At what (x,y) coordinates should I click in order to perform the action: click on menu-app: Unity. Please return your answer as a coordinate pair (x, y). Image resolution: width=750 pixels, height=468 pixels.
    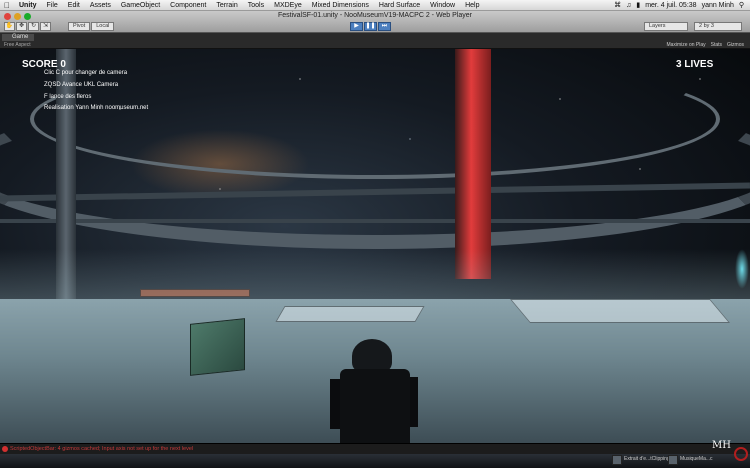
    Looking at the image, I should click on (28, 5).